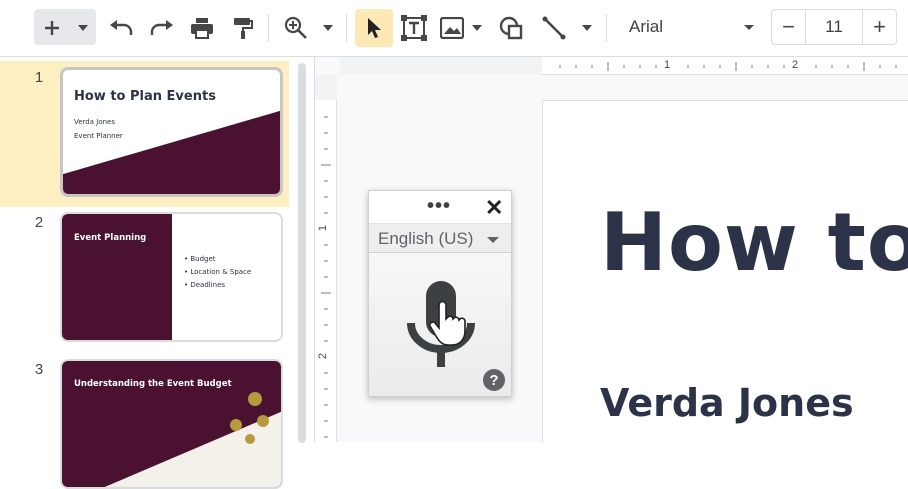  Describe the element at coordinates (39, 369) in the screenshot. I see `slide-number: 3` at that location.